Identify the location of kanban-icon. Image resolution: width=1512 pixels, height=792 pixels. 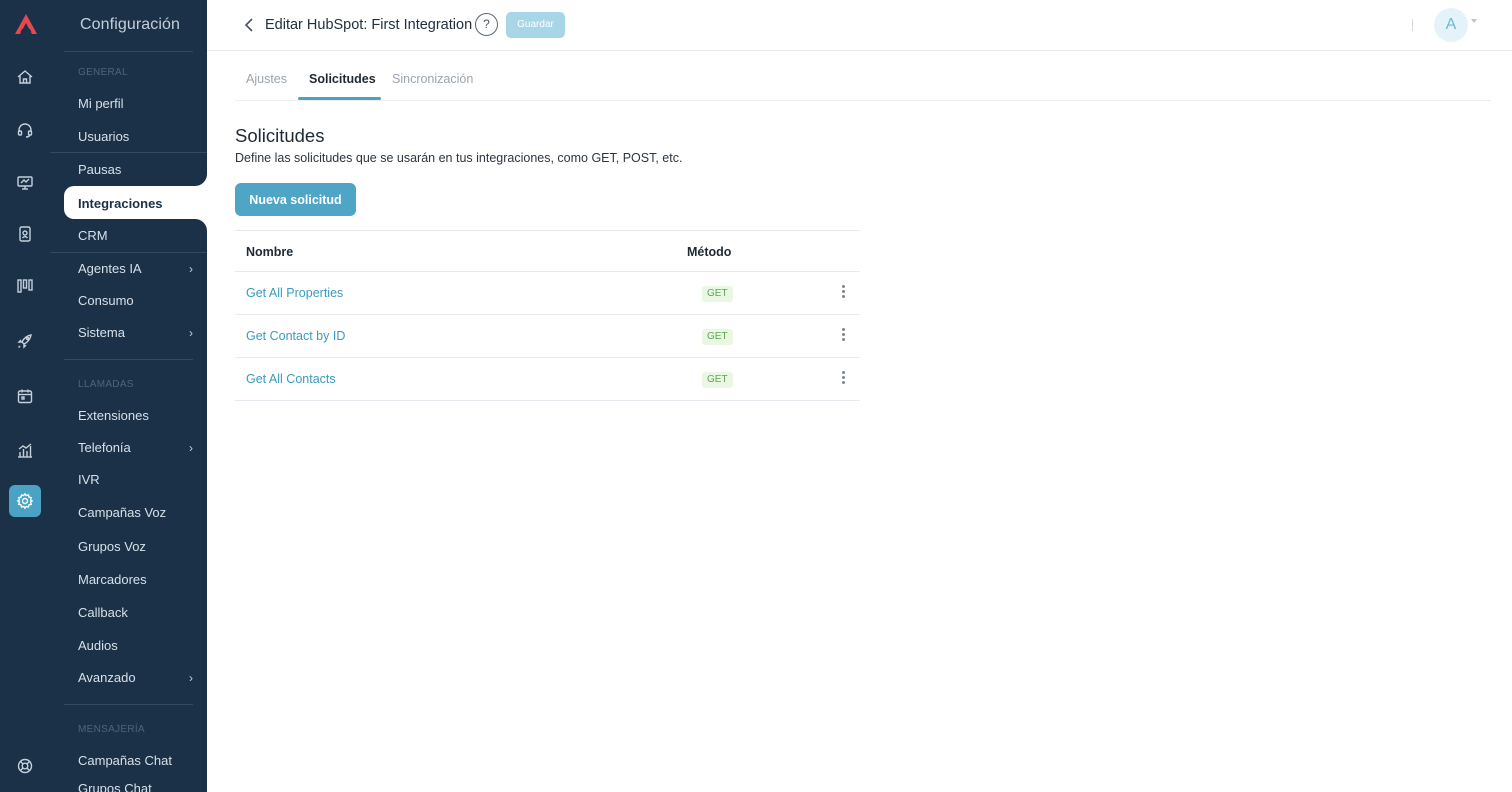
(25, 286).